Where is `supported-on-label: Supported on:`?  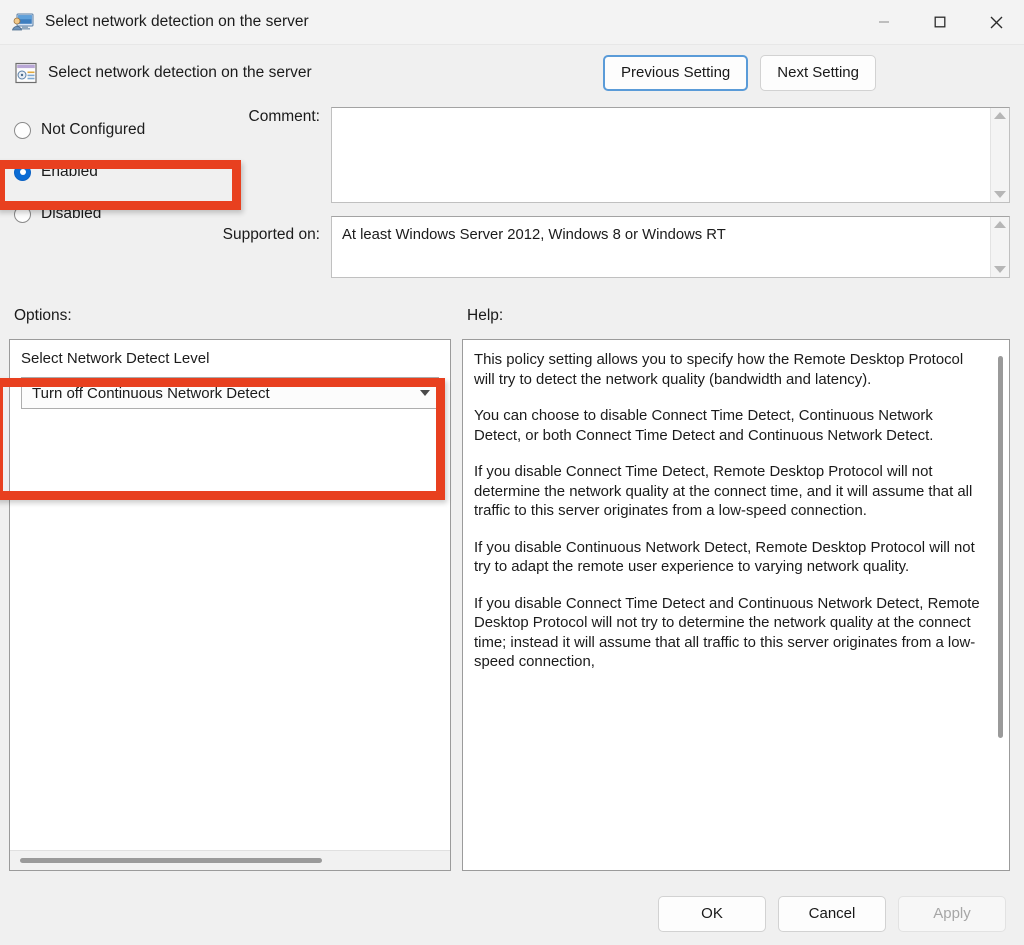 supported-on-label: Supported on: is located at coordinates (271, 234).